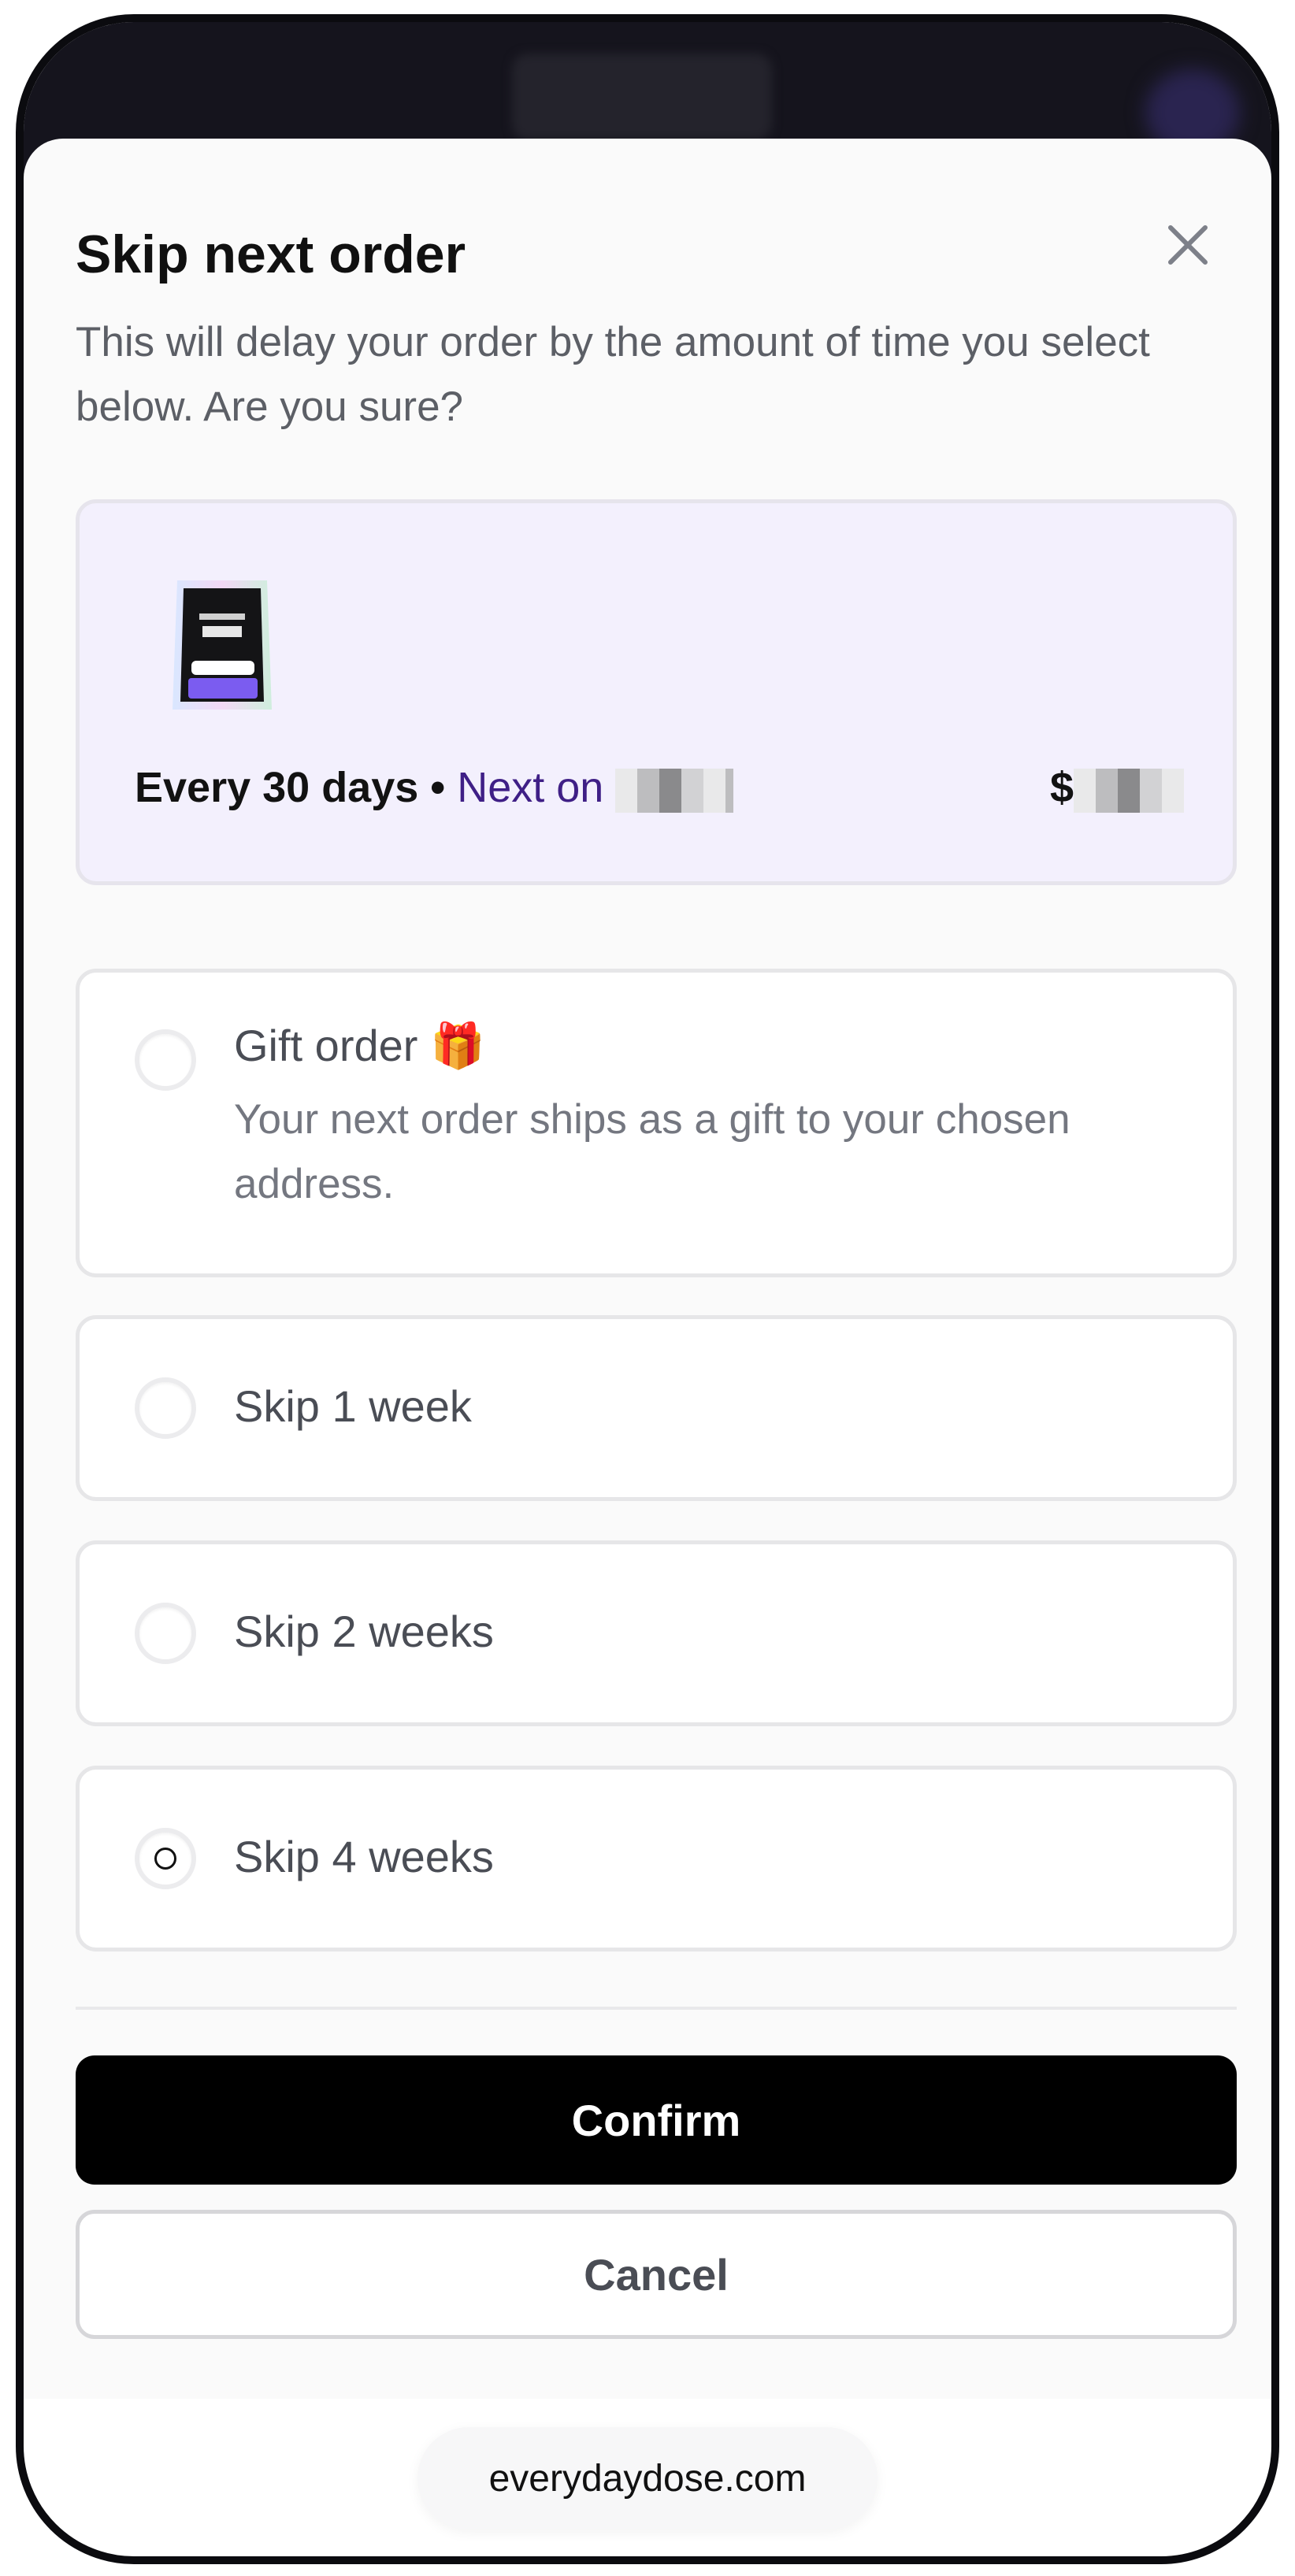  Describe the element at coordinates (1061, 787) in the screenshot. I see `price-currency: $` at that location.